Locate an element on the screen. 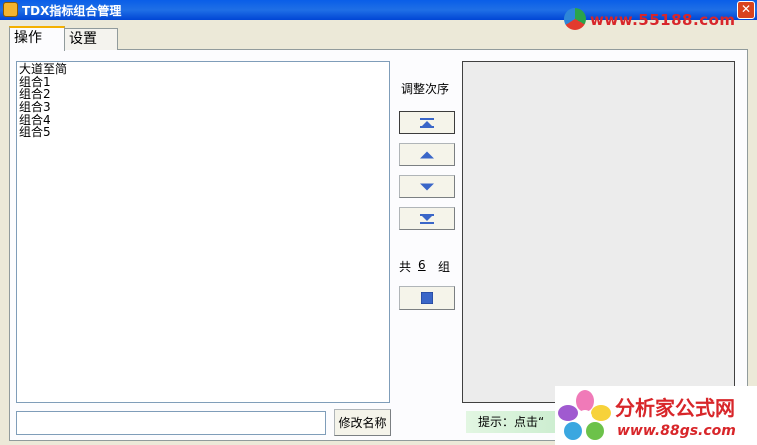 The width and height of the screenshot is (757, 445). list-item: 组合4 is located at coordinates (203, 120).